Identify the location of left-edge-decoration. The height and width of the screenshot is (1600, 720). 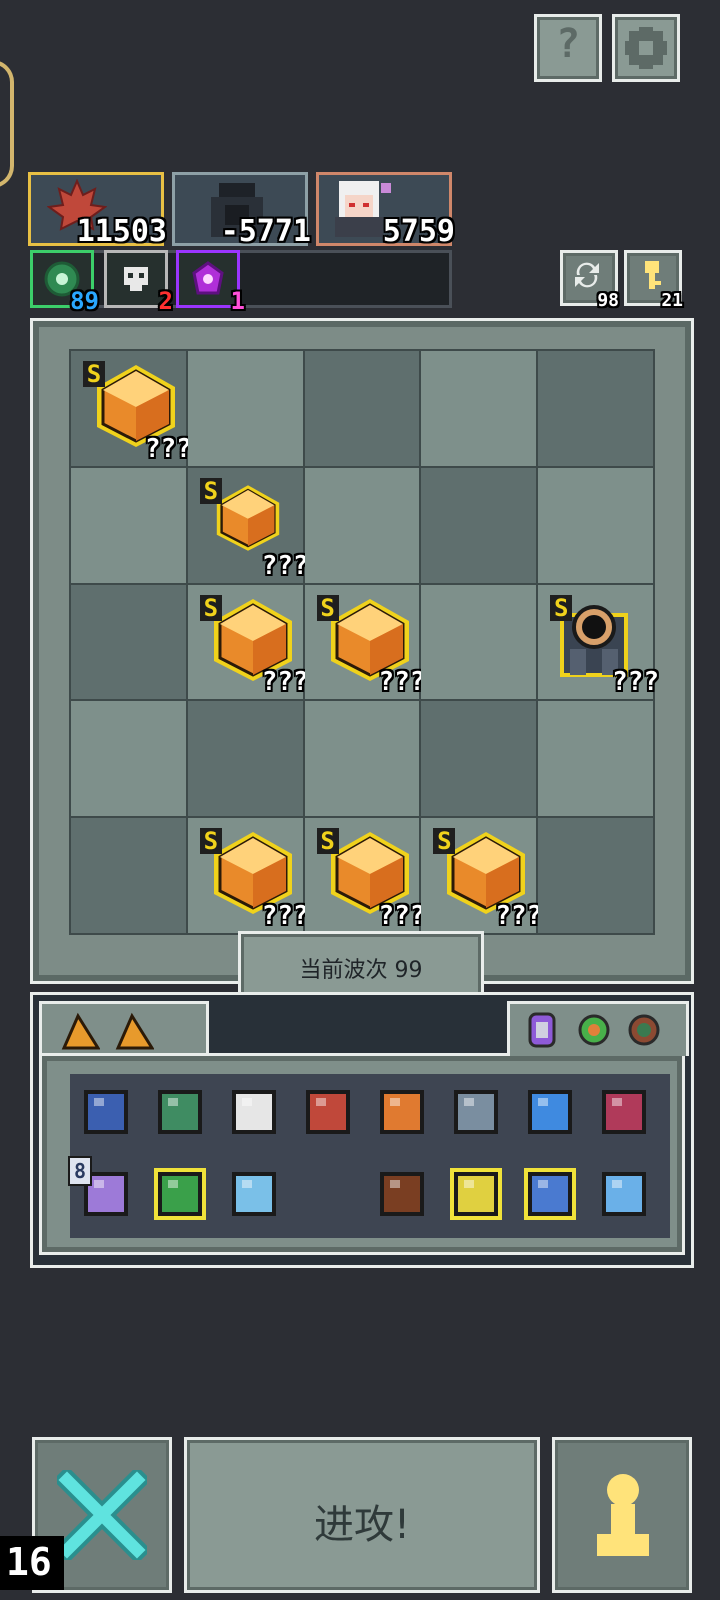
(7, 124).